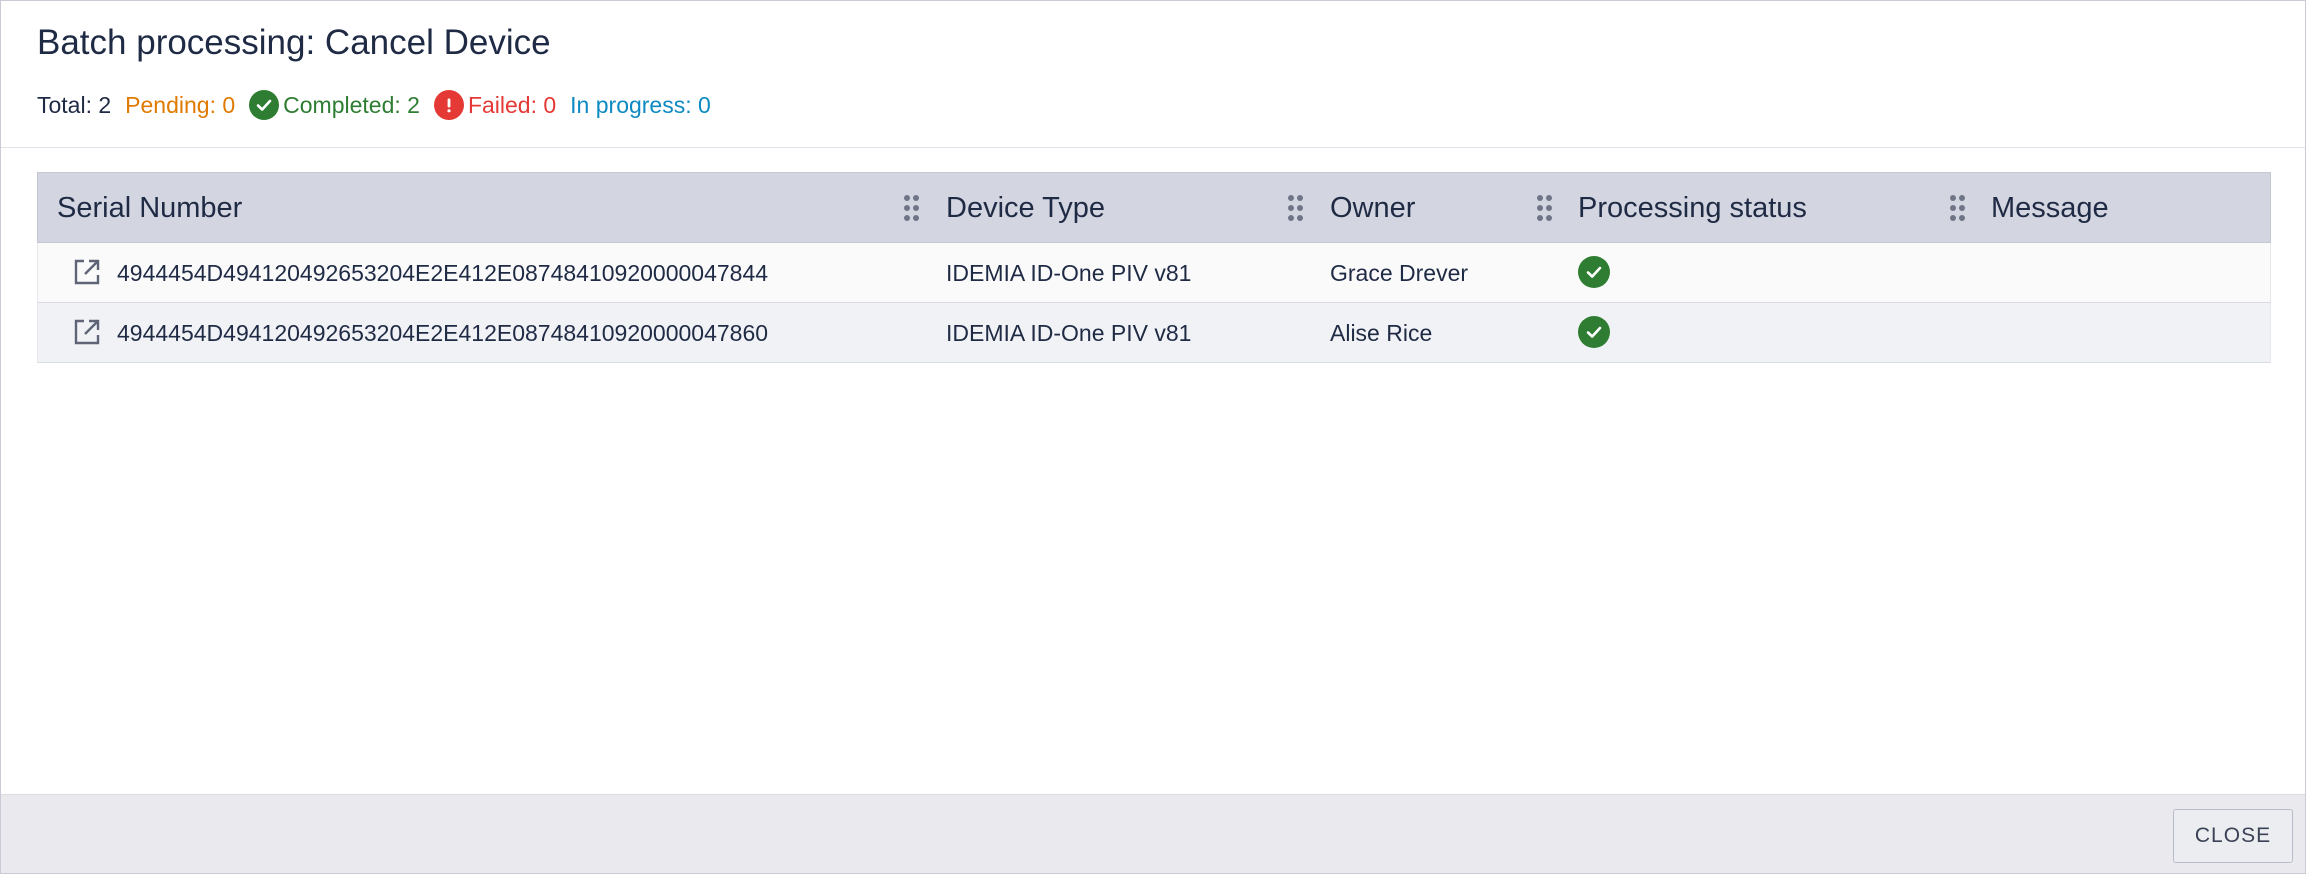 The image size is (2306, 874). I want to click on column-header-processing-status: Processing status, so click(1692, 208).